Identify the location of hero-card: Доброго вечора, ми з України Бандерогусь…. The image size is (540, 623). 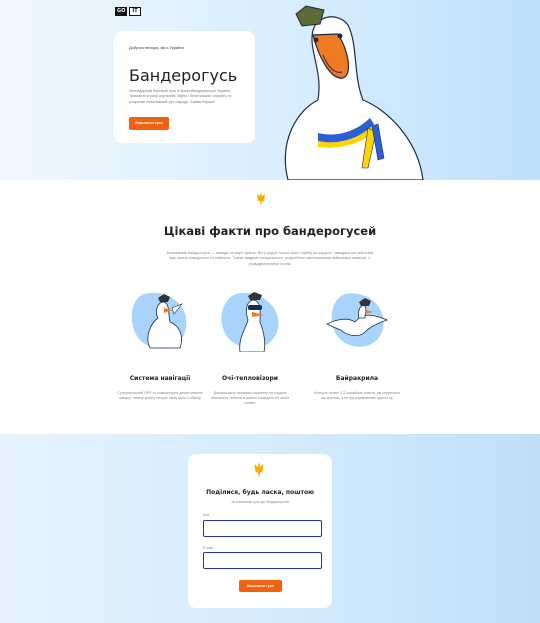
(184, 87).